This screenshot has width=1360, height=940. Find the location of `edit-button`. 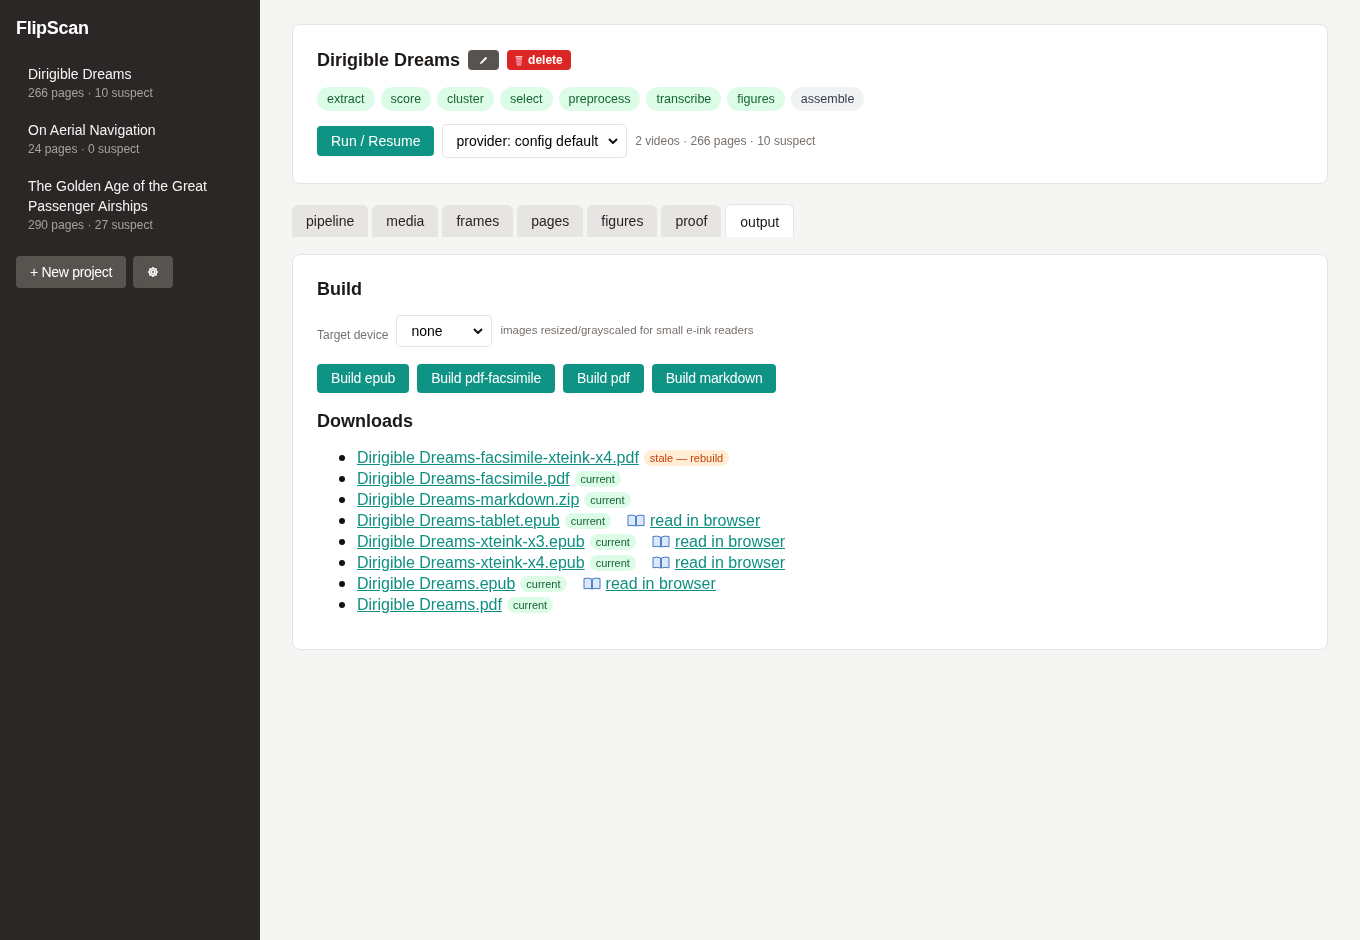

edit-button is located at coordinates (484, 60).